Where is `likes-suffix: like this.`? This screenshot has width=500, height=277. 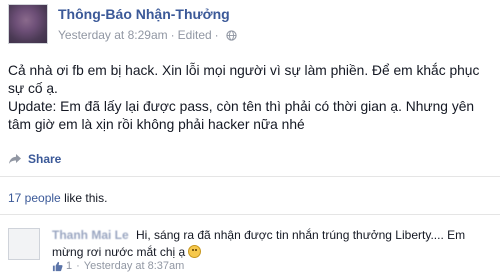 likes-suffix: like this. is located at coordinates (86, 198).